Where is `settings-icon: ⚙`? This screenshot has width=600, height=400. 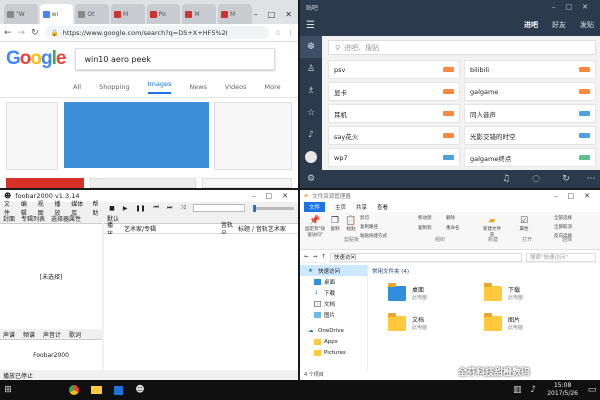 settings-icon: ⚙ is located at coordinates (311, 178).